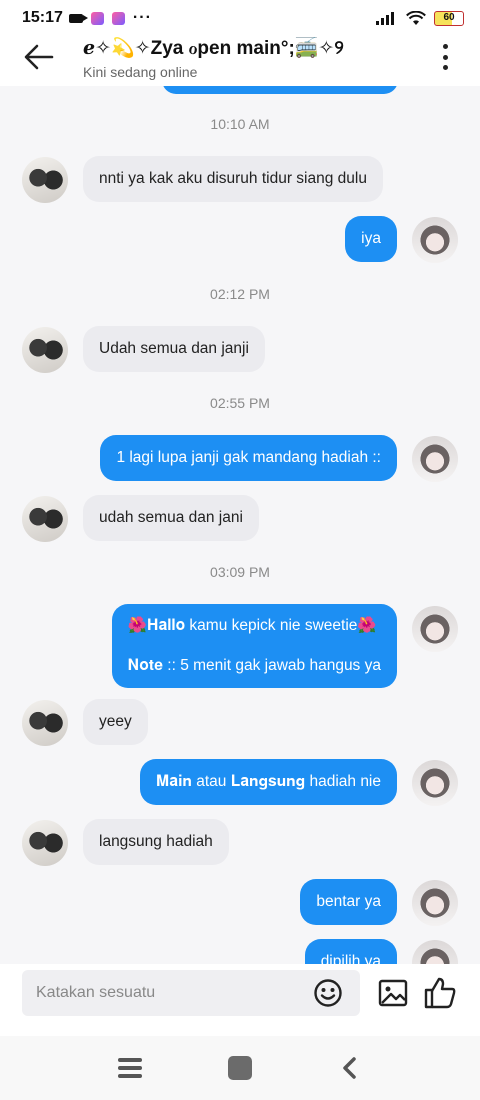 This screenshot has width=480, height=1100. I want to click on thumbs-up-icon, so click(440, 993).